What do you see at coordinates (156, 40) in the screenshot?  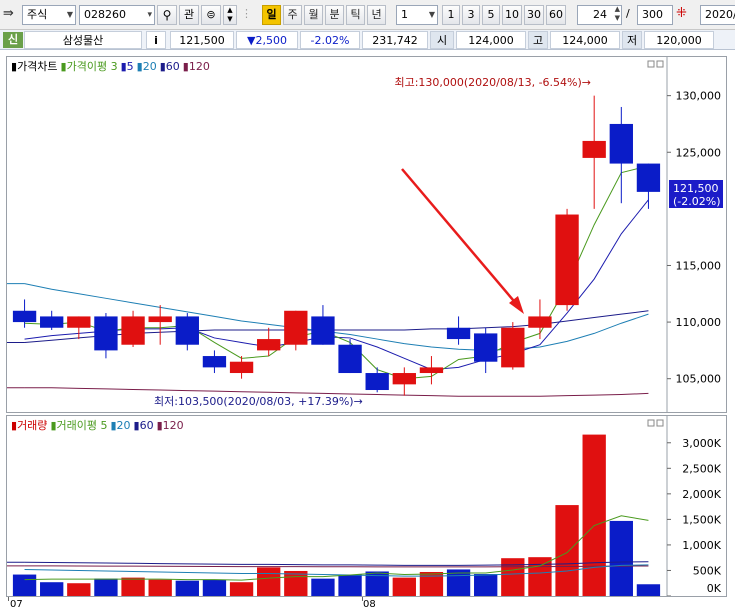 I see `stock-info-button: i` at bounding box center [156, 40].